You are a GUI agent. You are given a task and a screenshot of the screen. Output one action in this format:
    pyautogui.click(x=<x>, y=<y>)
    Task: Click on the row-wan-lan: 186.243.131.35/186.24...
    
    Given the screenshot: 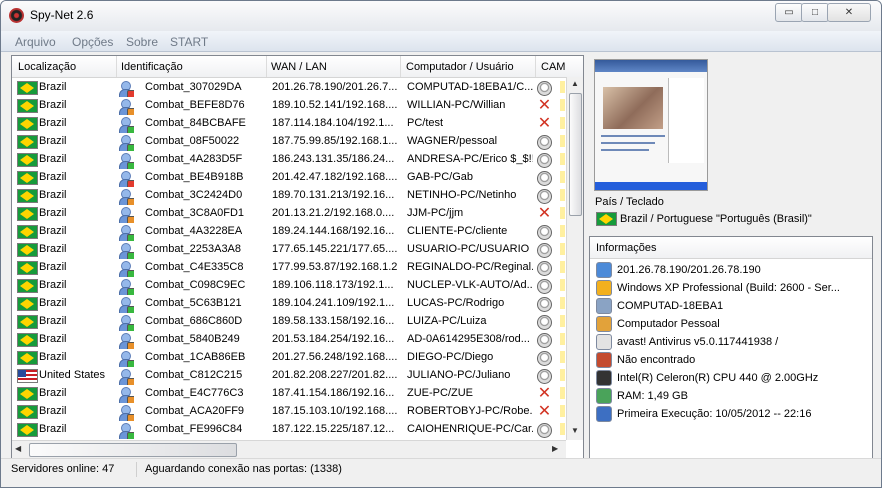 What is the action you would take?
    pyautogui.click(x=333, y=159)
    